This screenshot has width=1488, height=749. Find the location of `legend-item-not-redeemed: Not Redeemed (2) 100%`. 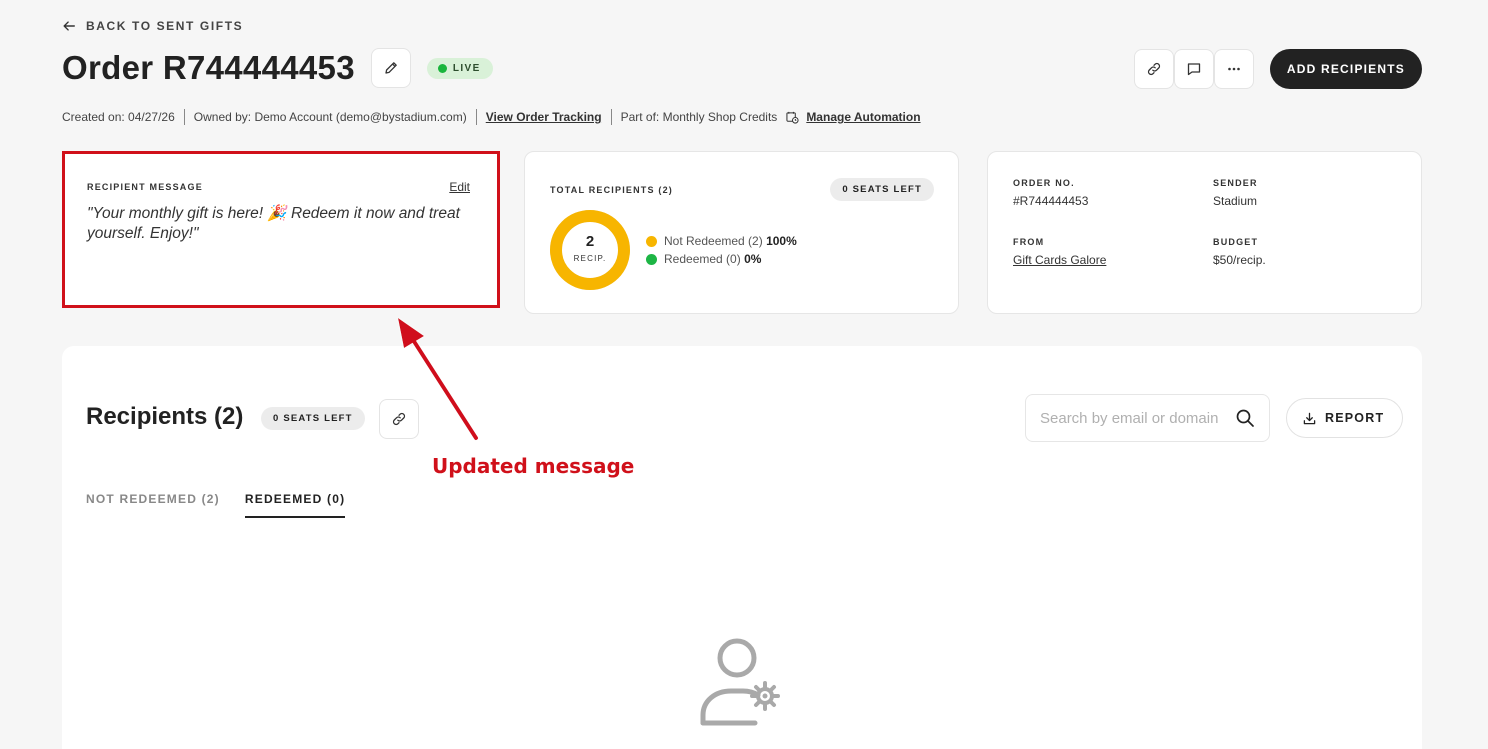

legend-item-not-redeemed: Not Redeemed (2) 100% is located at coordinates (721, 241).